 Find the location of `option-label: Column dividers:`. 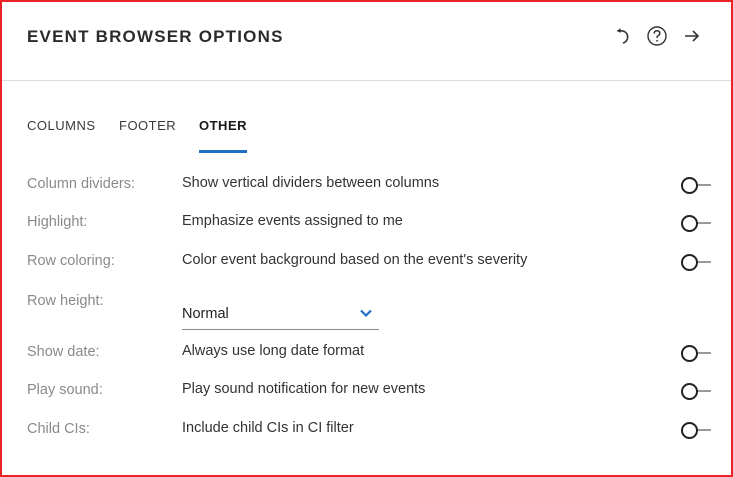

option-label: Column dividers: is located at coordinates (81, 184).